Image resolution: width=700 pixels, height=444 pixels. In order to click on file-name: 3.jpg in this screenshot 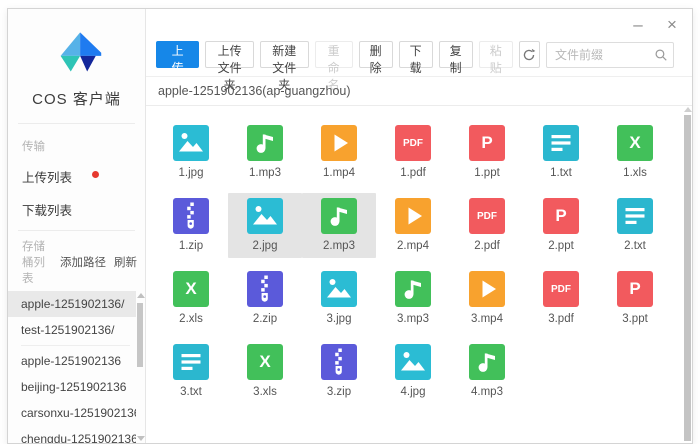, I will do `click(339, 319)`.